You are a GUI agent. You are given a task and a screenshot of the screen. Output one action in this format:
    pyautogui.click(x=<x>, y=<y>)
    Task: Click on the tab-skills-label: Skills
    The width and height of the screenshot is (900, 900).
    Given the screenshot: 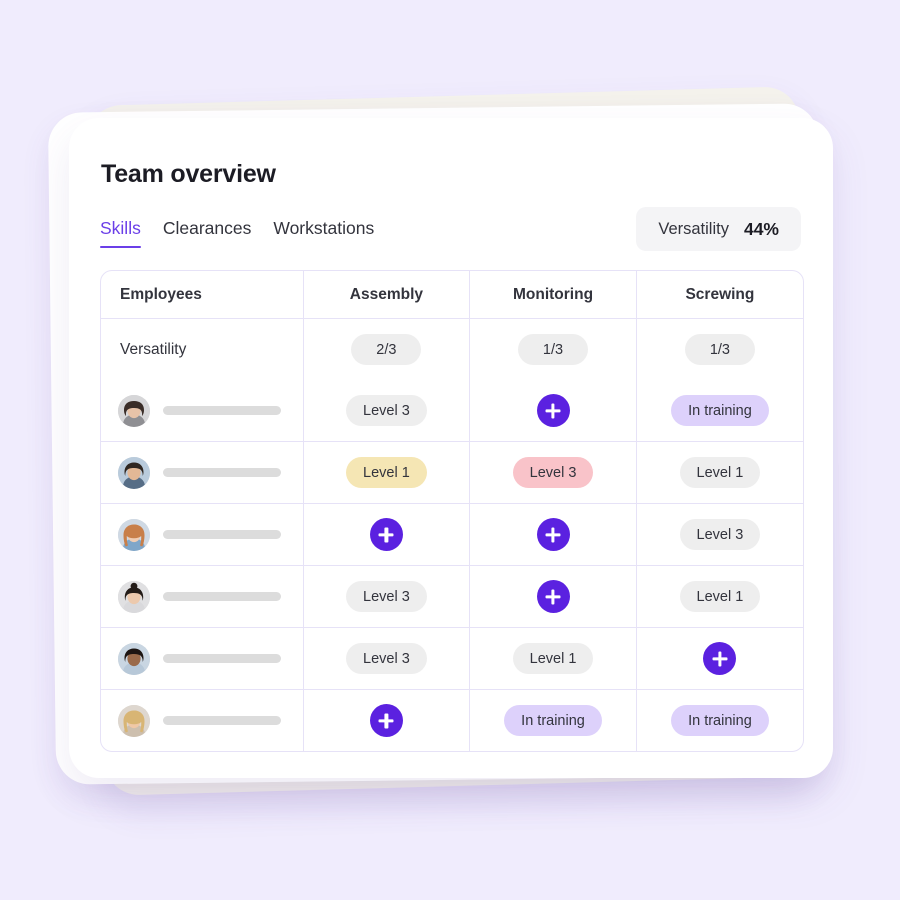 What is the action you would take?
    pyautogui.click(x=120, y=228)
    